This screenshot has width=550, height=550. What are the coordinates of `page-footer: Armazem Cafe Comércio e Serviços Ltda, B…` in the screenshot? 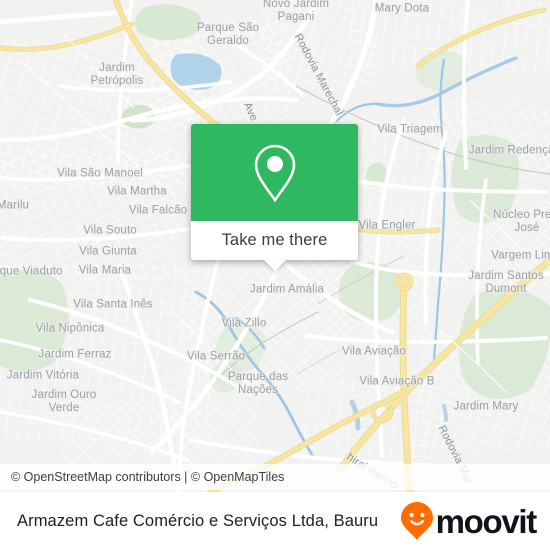 It's located at (275, 521).